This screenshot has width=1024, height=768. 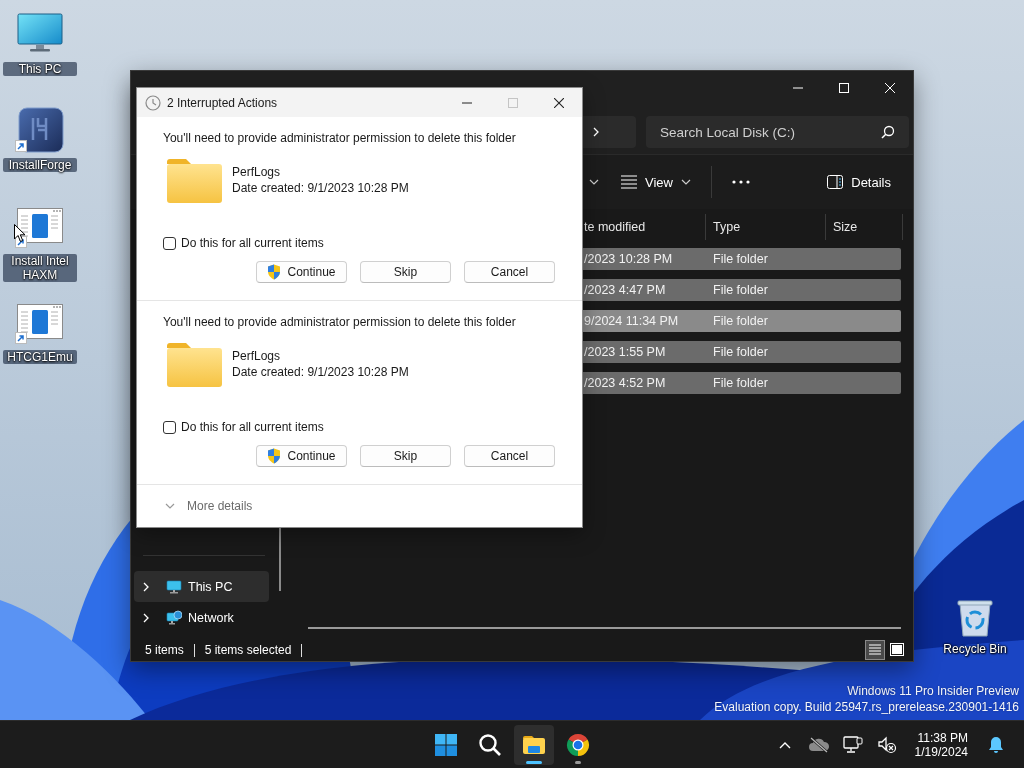 I want to click on table-cell-text: /2023 4:52 PM, so click(x=625, y=383).